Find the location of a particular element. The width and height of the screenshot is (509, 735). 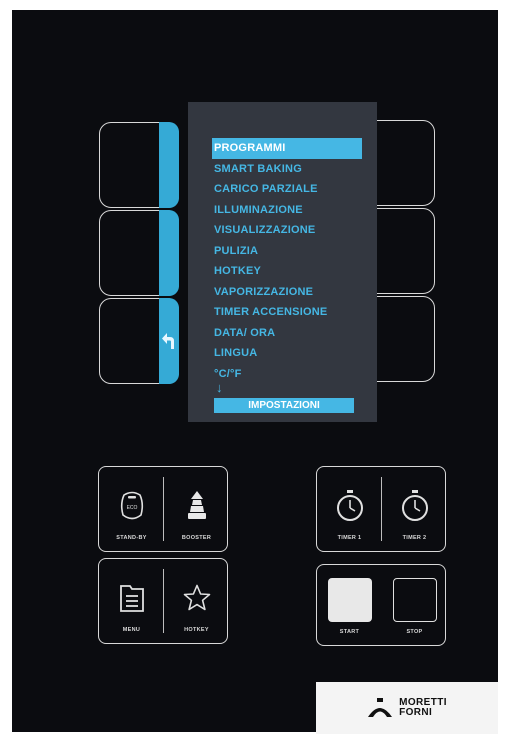

moretti-forni-logo: MORETTI FORNI is located at coordinates (407, 708).